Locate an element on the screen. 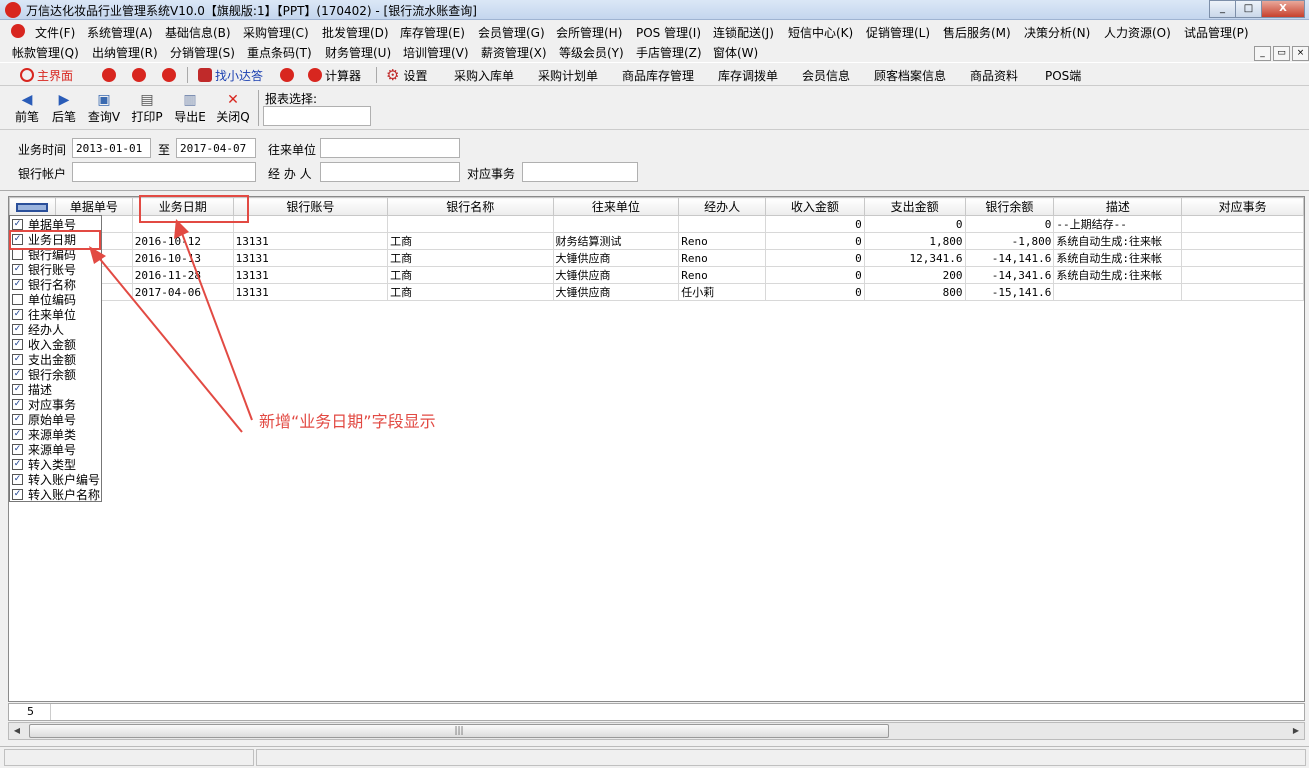 The width and height of the screenshot is (1309, 768). annotation-note: 新增“业务日期”字段显示 is located at coordinates (347, 421).